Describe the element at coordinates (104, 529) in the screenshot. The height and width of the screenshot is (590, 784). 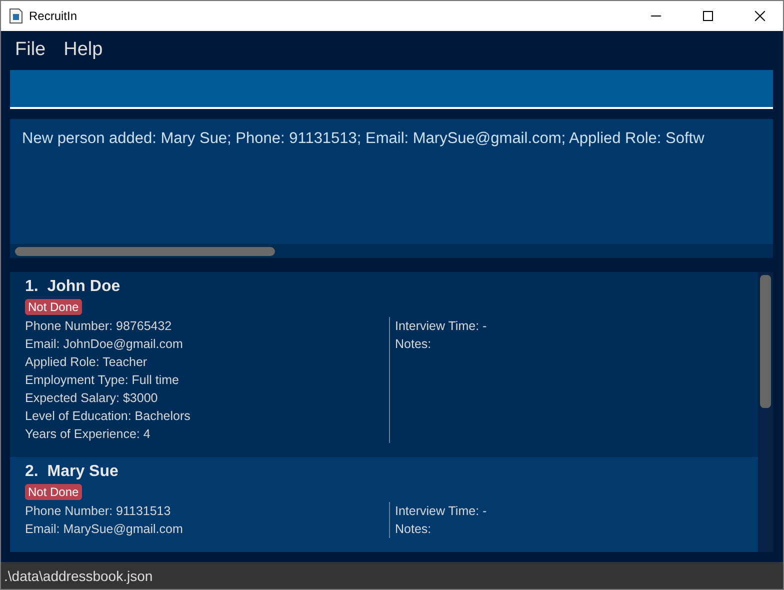
I see `person-detail: Email: MarySue@gmail.com` at that location.